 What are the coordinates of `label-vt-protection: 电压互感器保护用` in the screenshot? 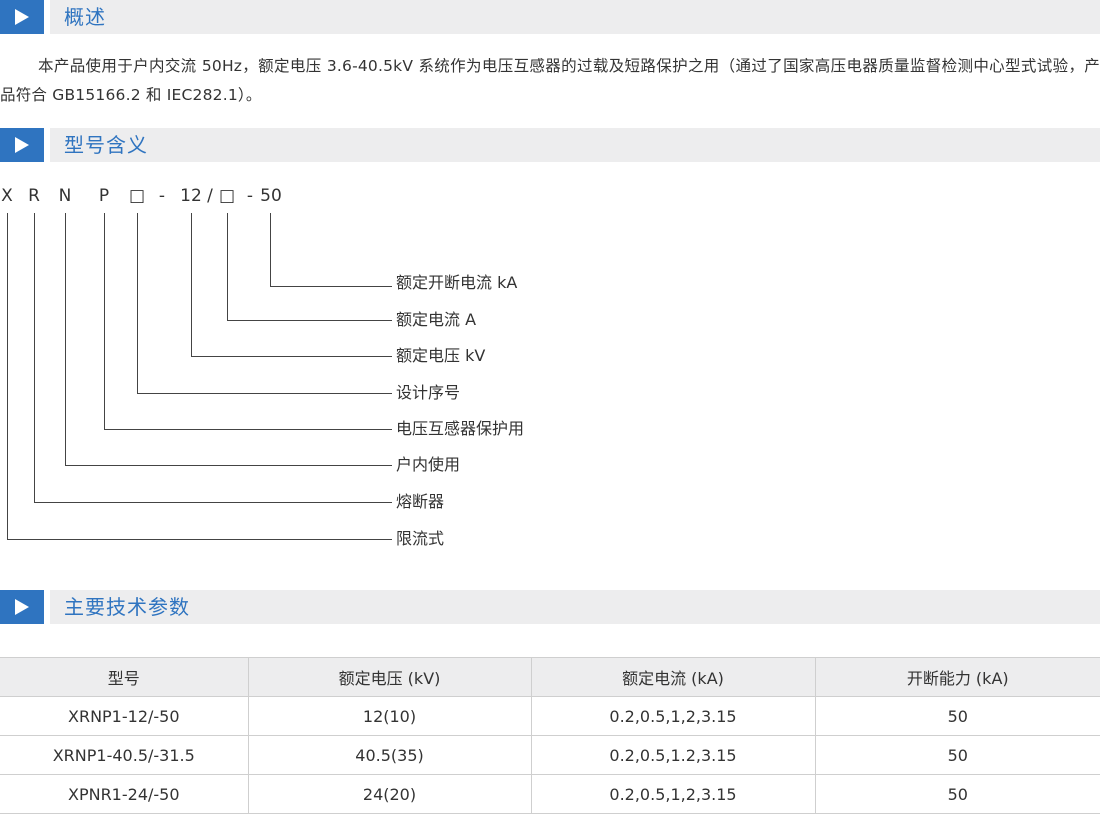 It's located at (460, 428).